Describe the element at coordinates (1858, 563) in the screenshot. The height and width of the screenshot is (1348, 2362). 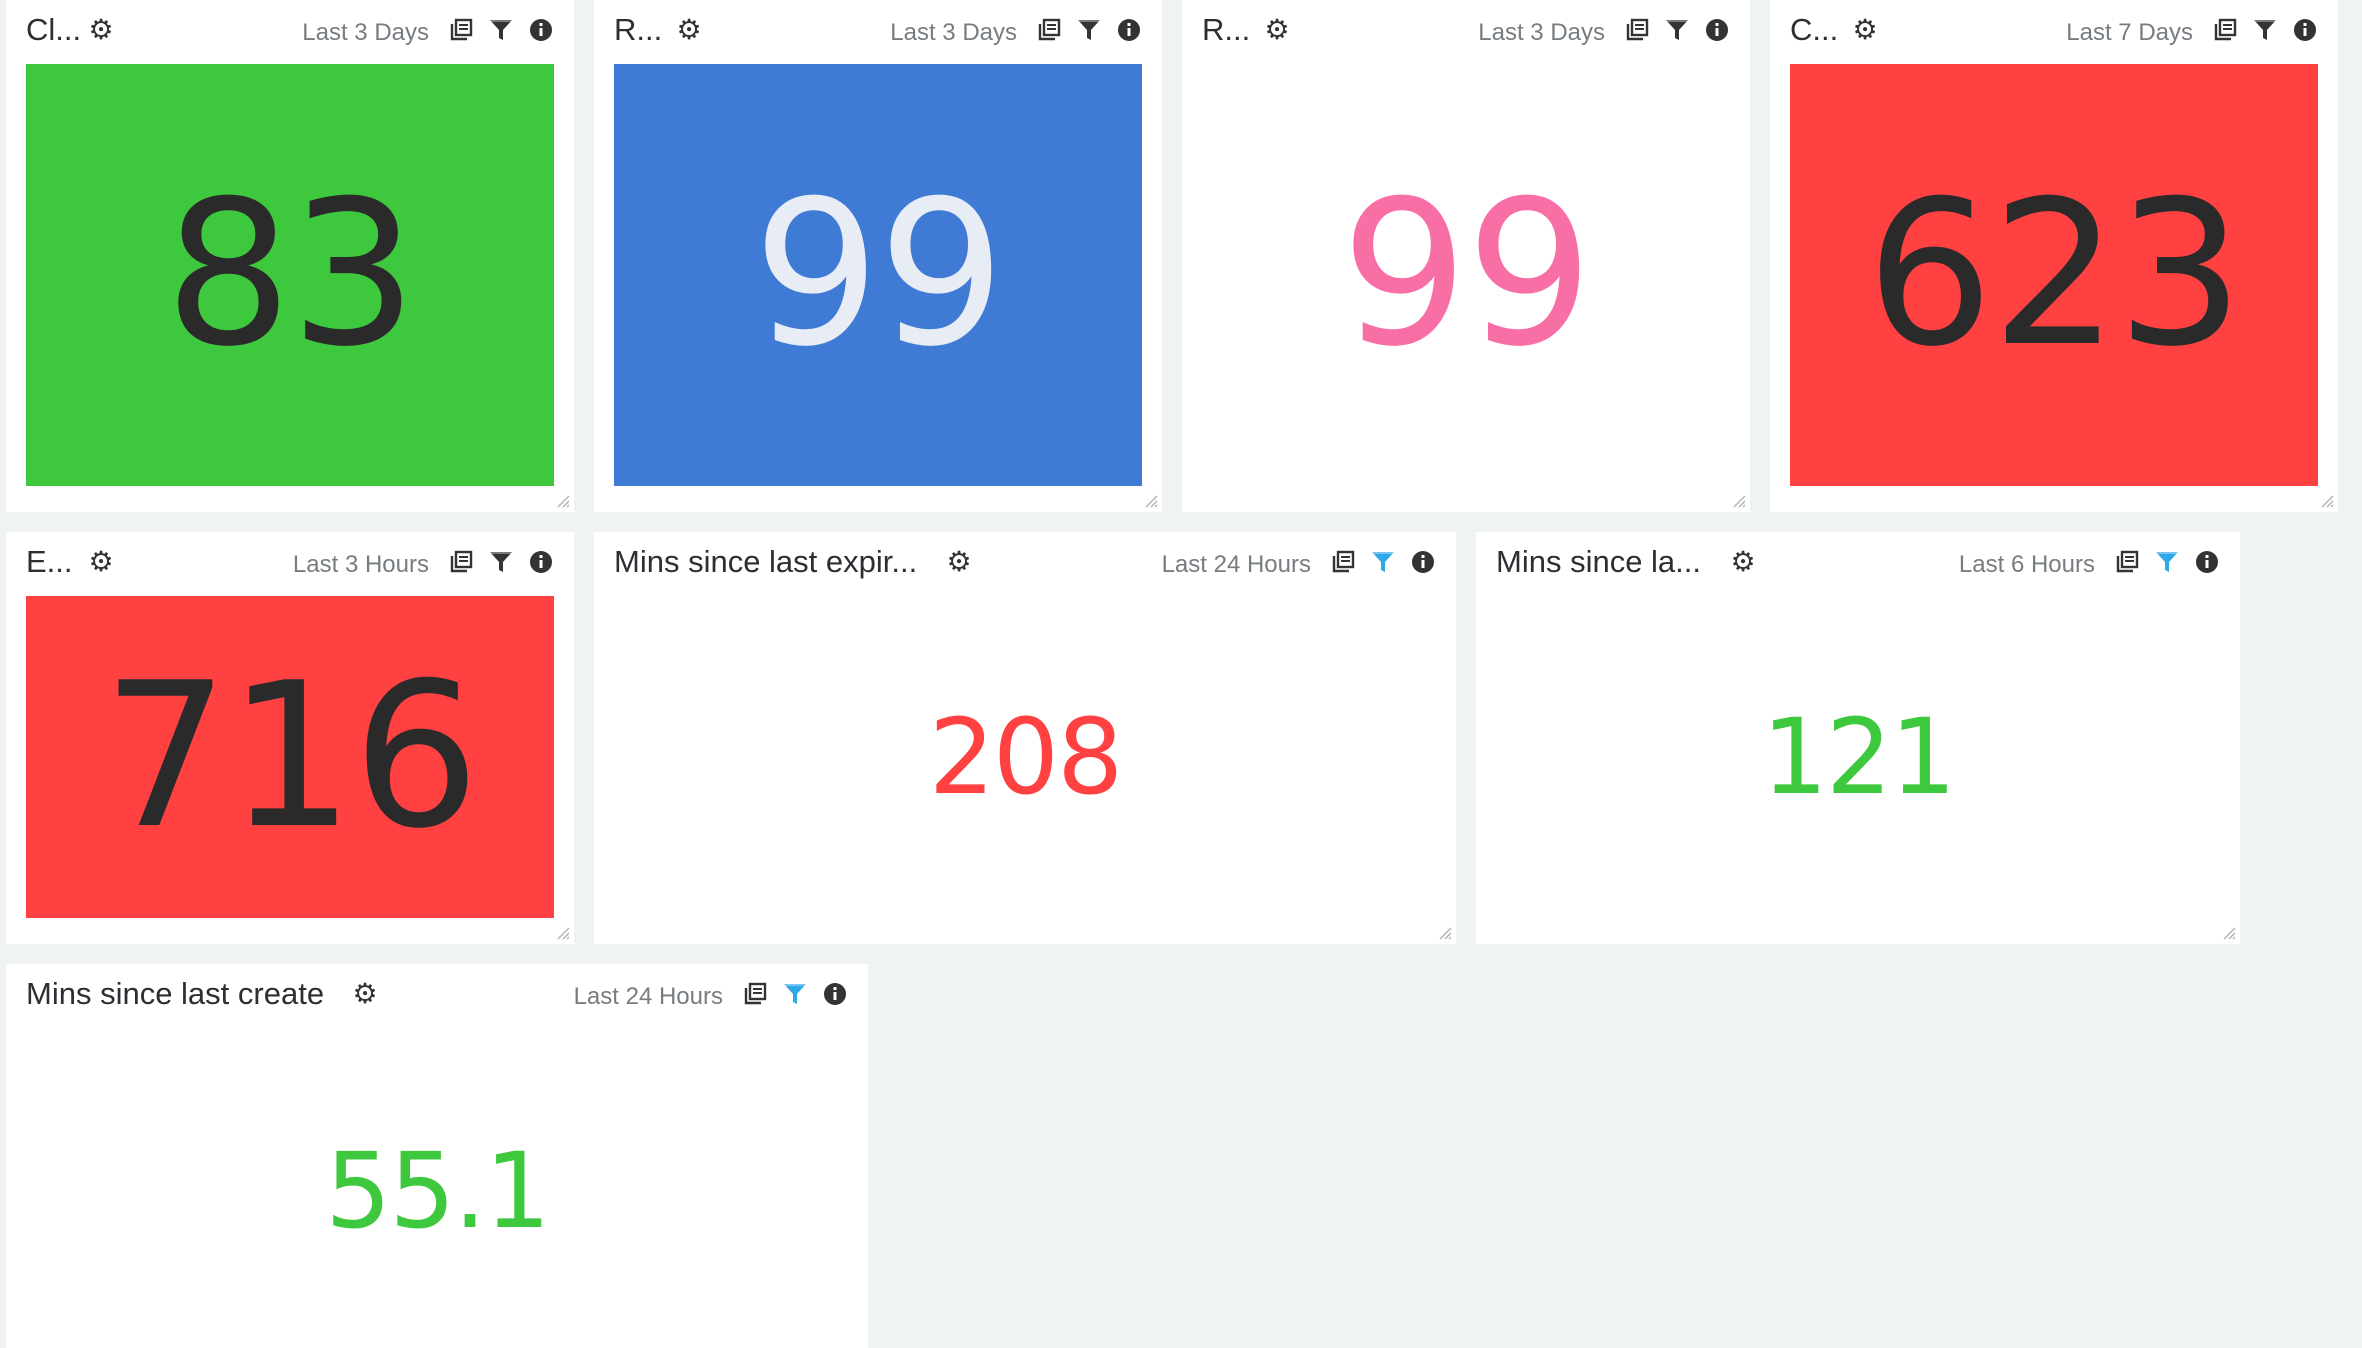
I see `widget-header: Mins since la... ⚙ Last 6 Hours` at that location.